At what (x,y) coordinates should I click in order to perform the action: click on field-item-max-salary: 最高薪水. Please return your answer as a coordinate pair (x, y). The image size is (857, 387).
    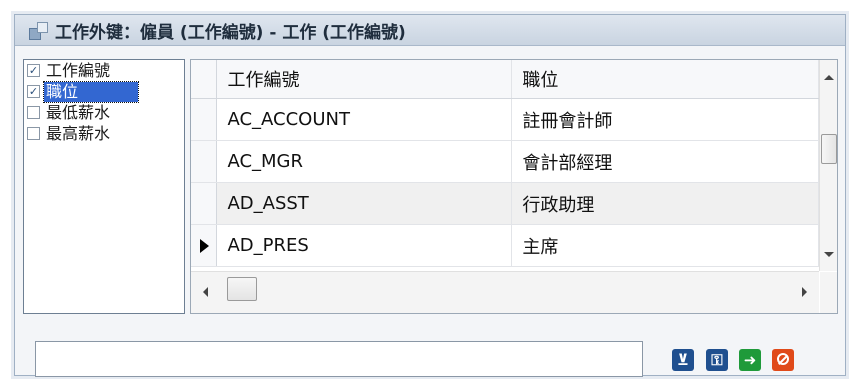
    Looking at the image, I should click on (104, 133).